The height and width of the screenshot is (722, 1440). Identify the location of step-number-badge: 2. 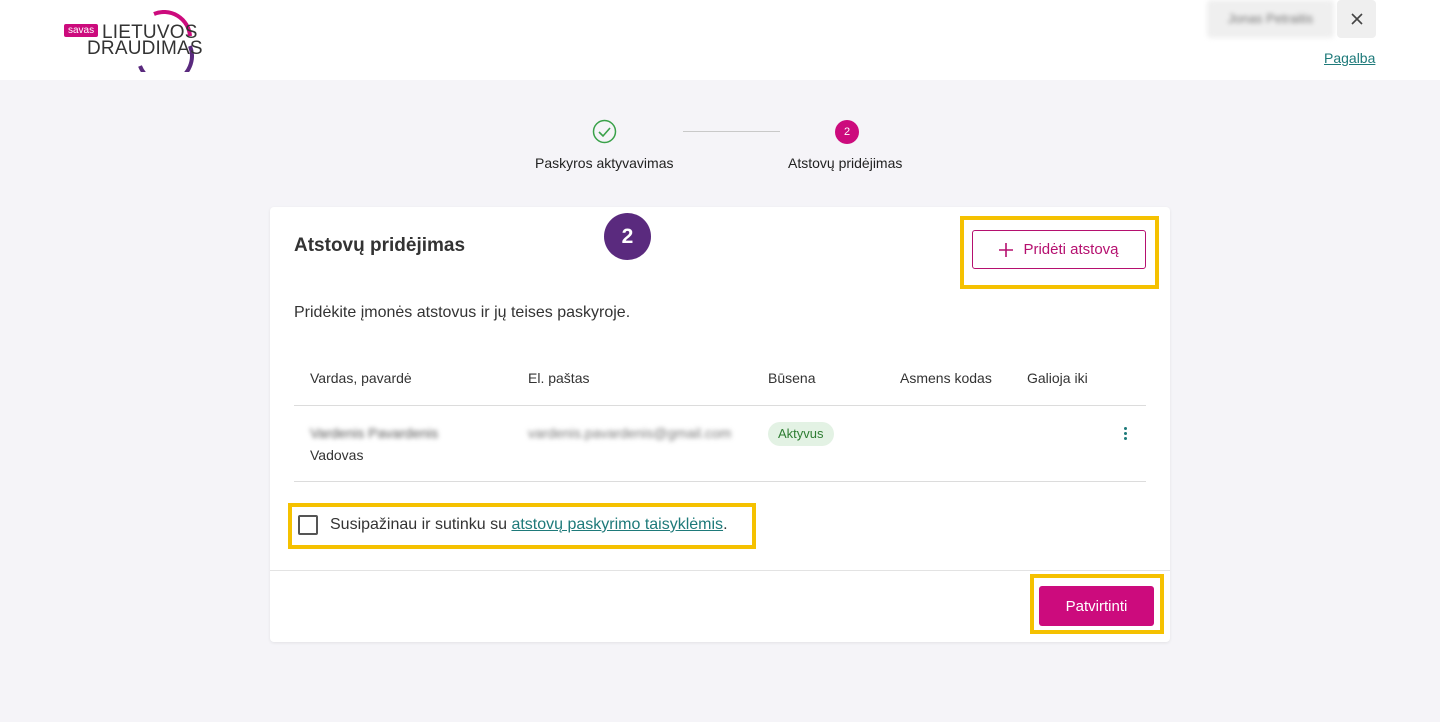
(847, 132).